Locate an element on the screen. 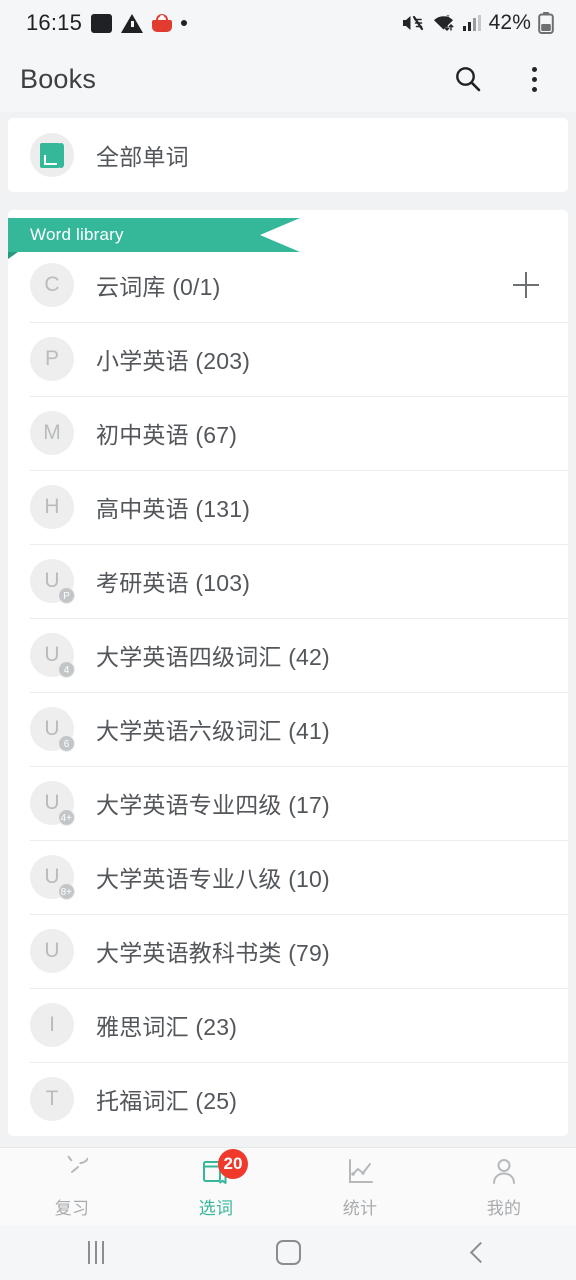 The image size is (576, 1280). nav-label: 统计 is located at coordinates (360, 1208).